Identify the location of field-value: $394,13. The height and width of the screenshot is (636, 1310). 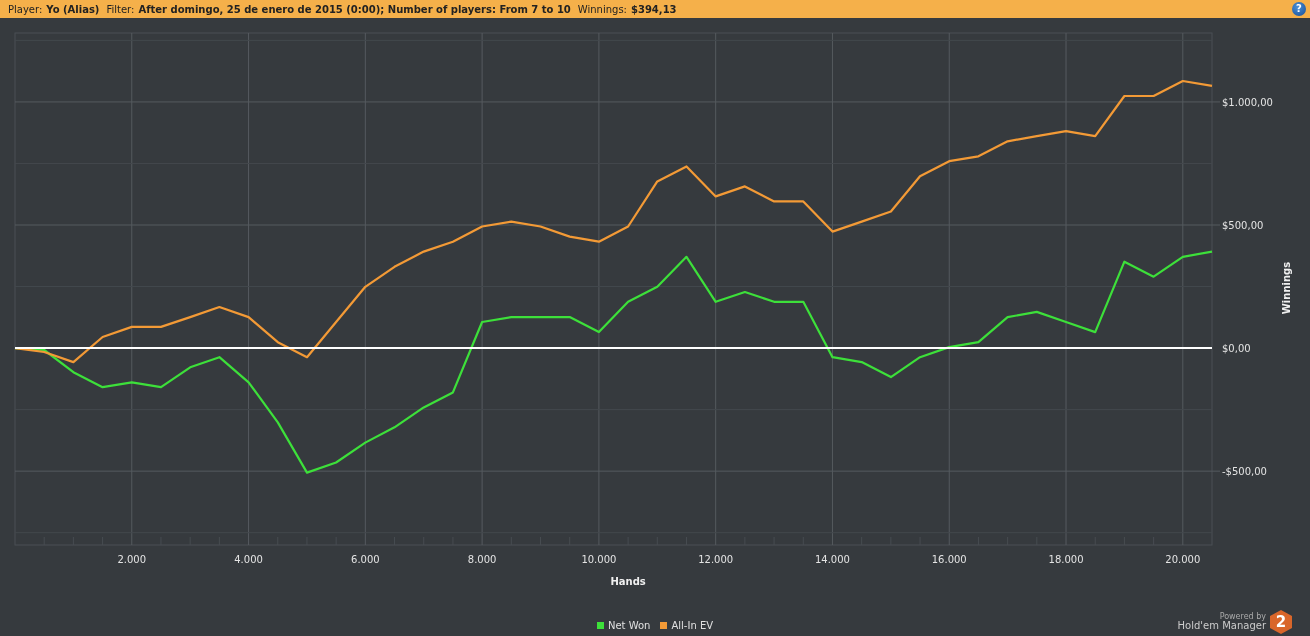
(654, 9).